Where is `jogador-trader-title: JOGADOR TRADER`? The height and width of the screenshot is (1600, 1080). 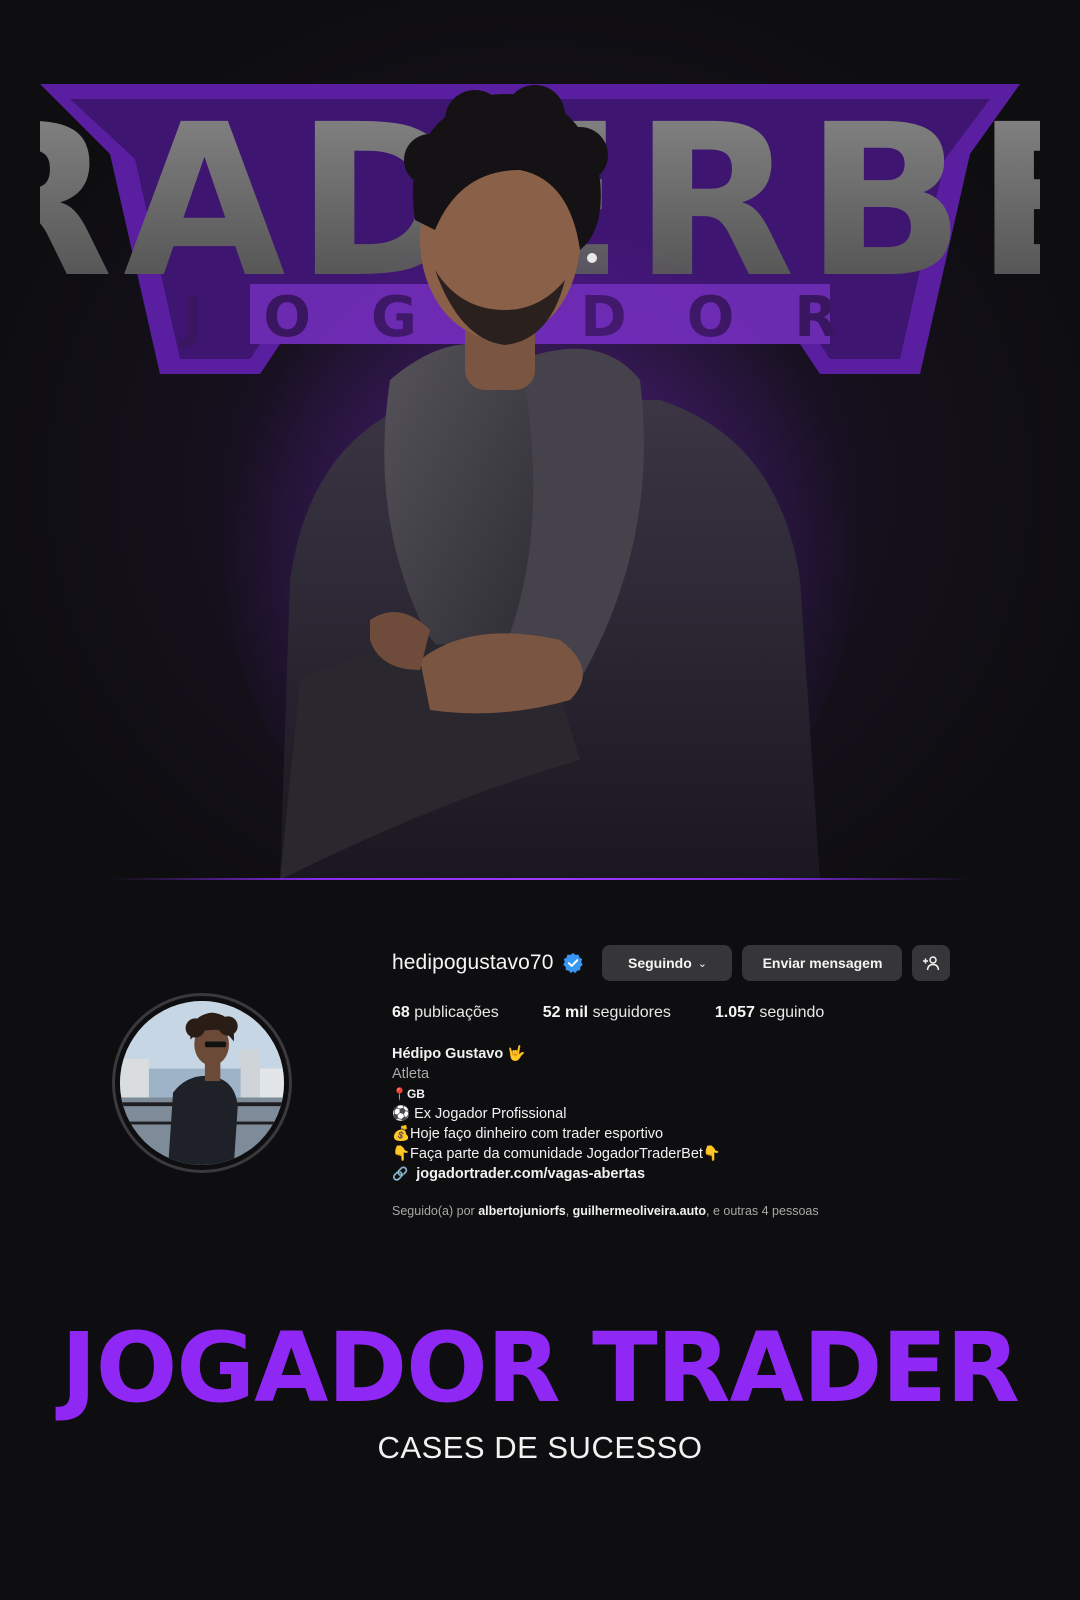 jogador-trader-title: JOGADOR TRADER is located at coordinates (540, 1368).